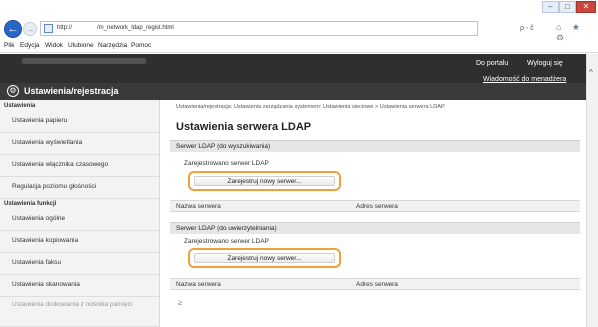 This screenshot has width=598, height=327. What do you see at coordinates (45, 240) in the screenshot?
I see `sidebar-item-label: Ustawienia kopiowania` at bounding box center [45, 240].